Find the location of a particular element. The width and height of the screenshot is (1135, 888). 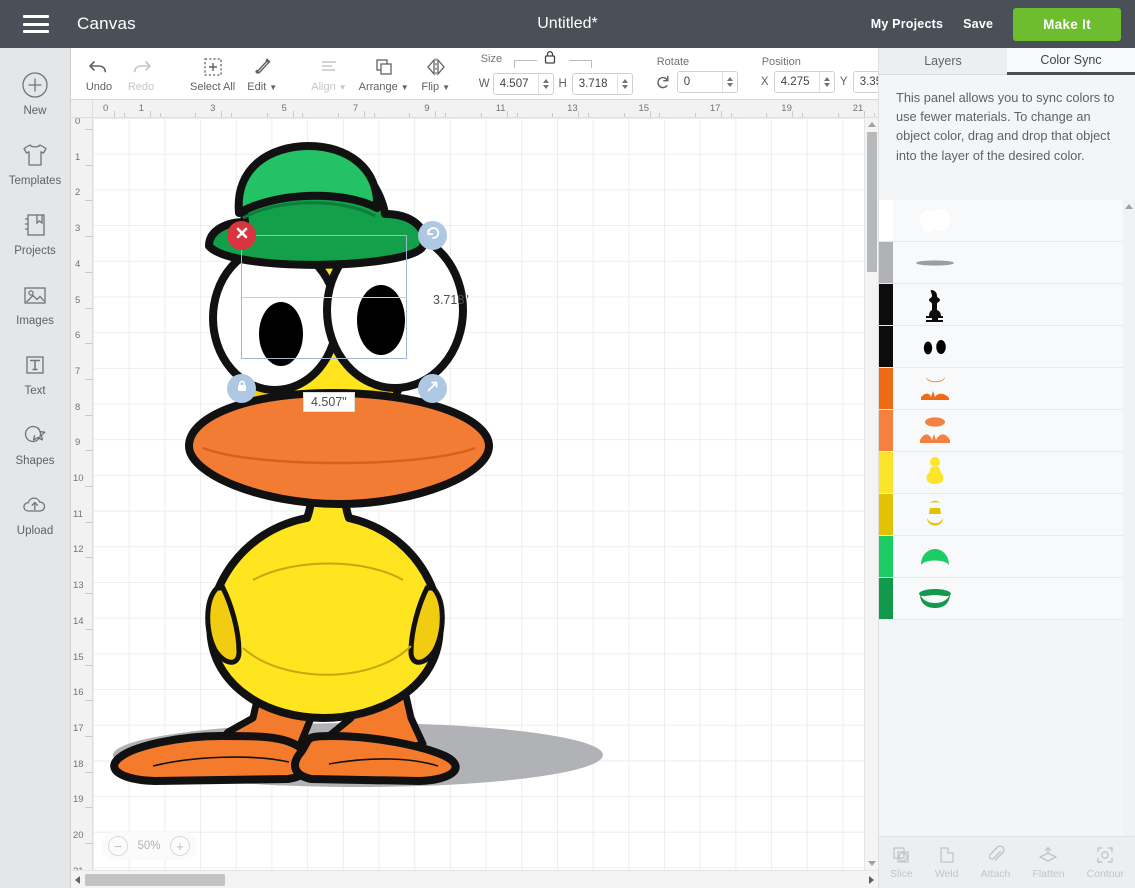

undo-button: Undo is located at coordinates (99, 74).